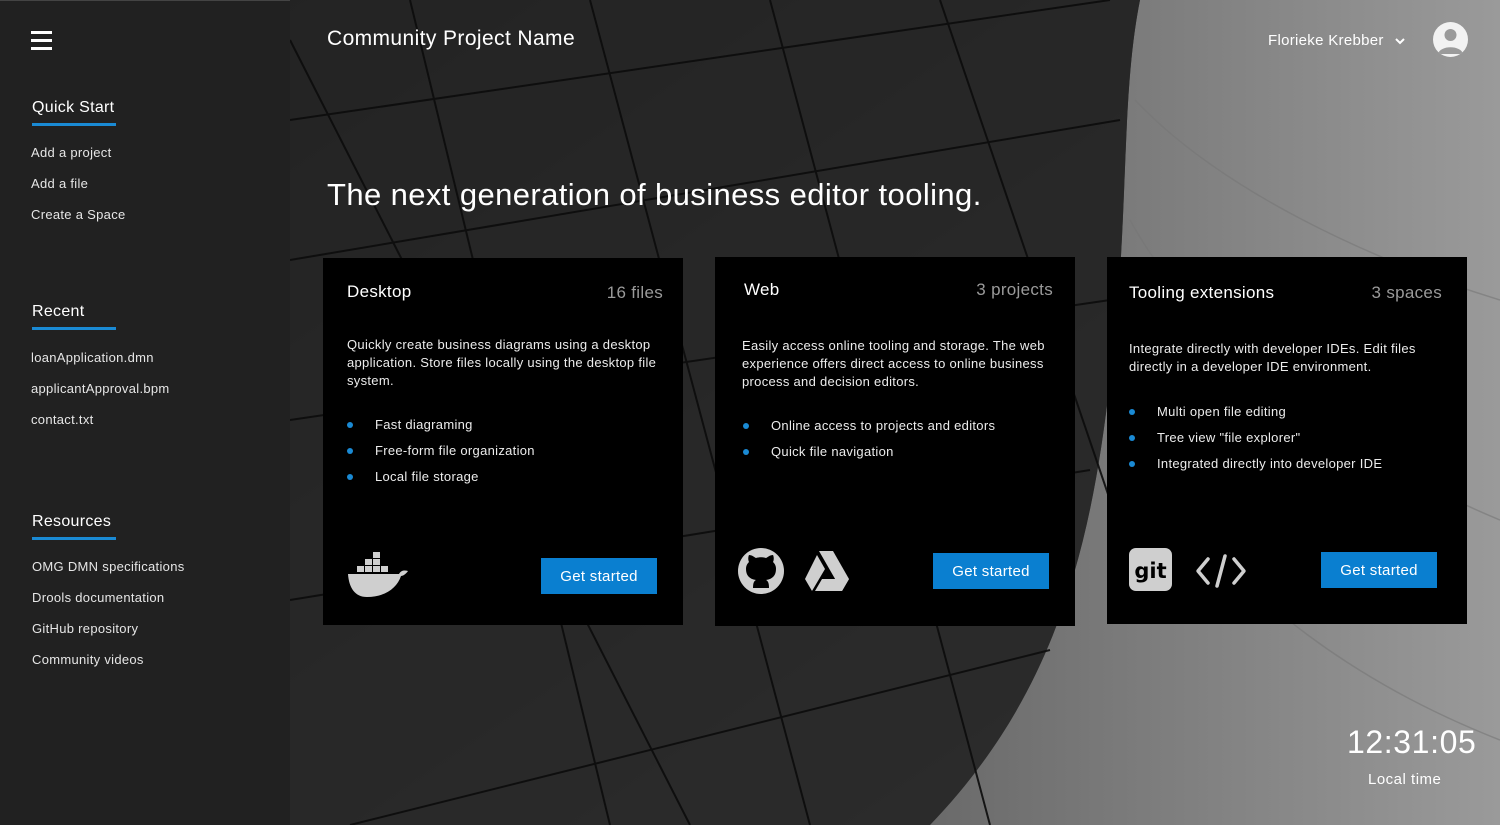 This screenshot has height=825, width=1500. What do you see at coordinates (58, 311) in the screenshot?
I see `sidebar-heading: Recent` at bounding box center [58, 311].